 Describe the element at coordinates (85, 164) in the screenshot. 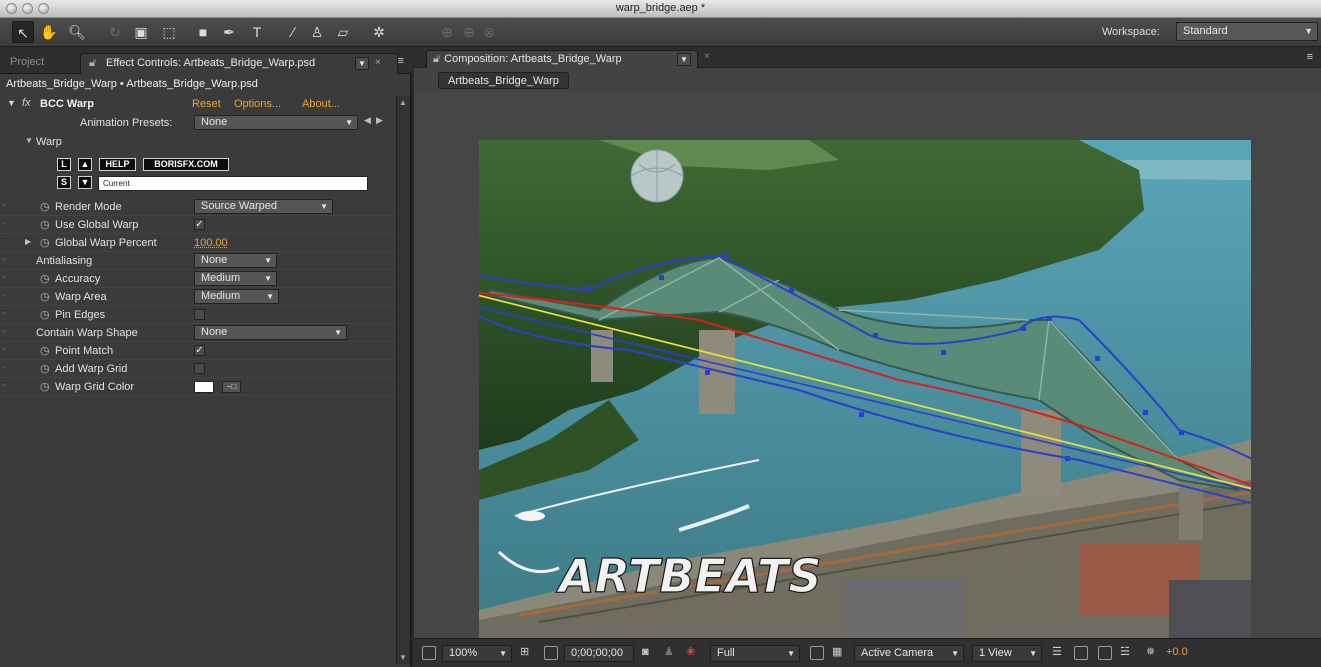

I see `up-arrow-icon: ▲` at that location.